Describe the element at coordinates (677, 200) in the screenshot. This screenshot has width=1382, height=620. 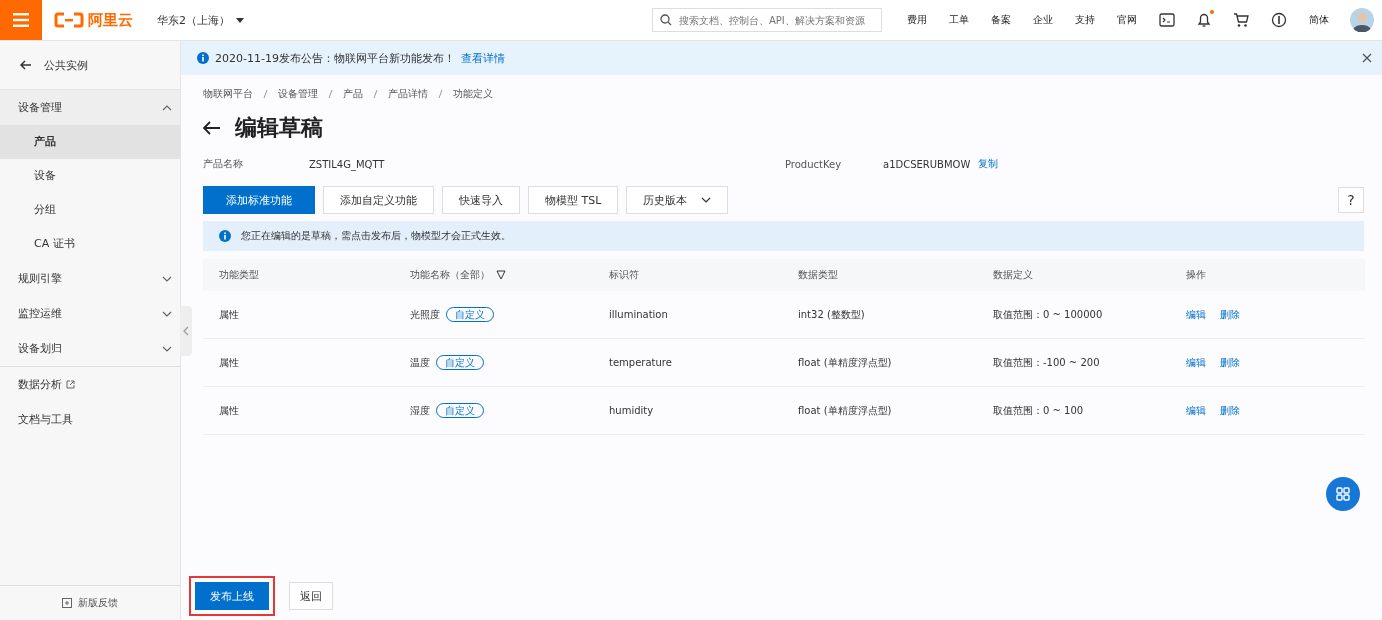
I see `toolbar-button: 历史版本` at that location.